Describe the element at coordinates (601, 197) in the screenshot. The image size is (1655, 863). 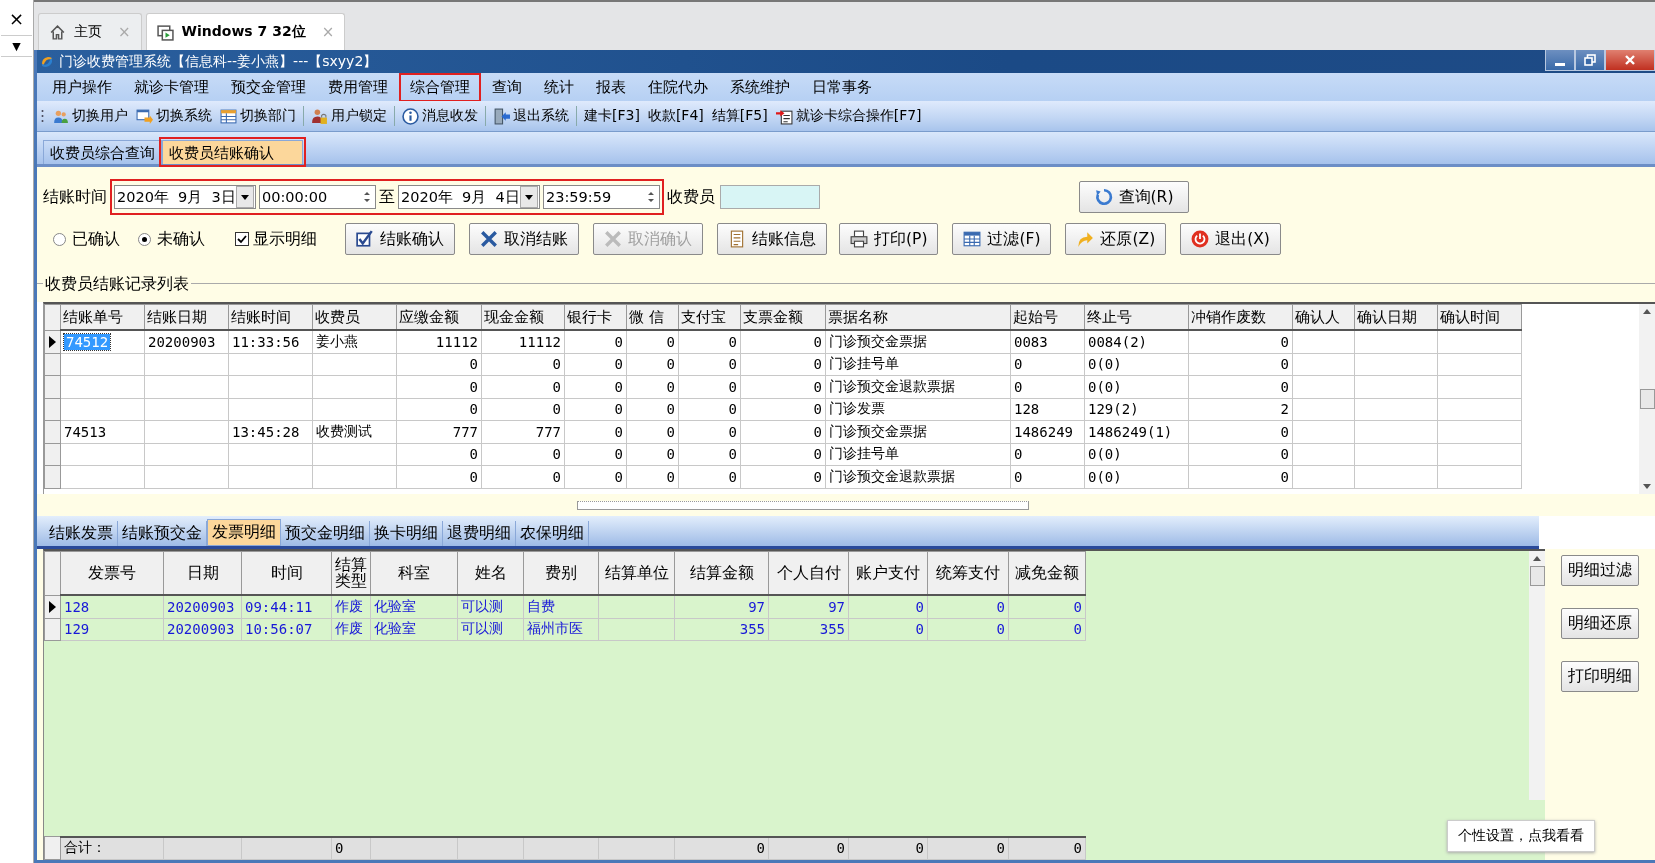
I see `time-spinner: 23:59:59` at that location.